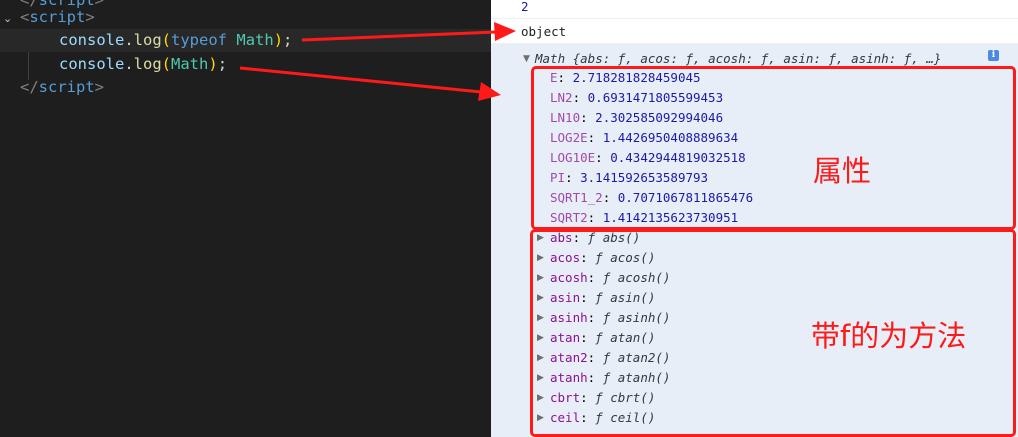 Image resolution: width=1018 pixels, height=437 pixels. I want to click on arrow-typeof-line, so click(399, 36).